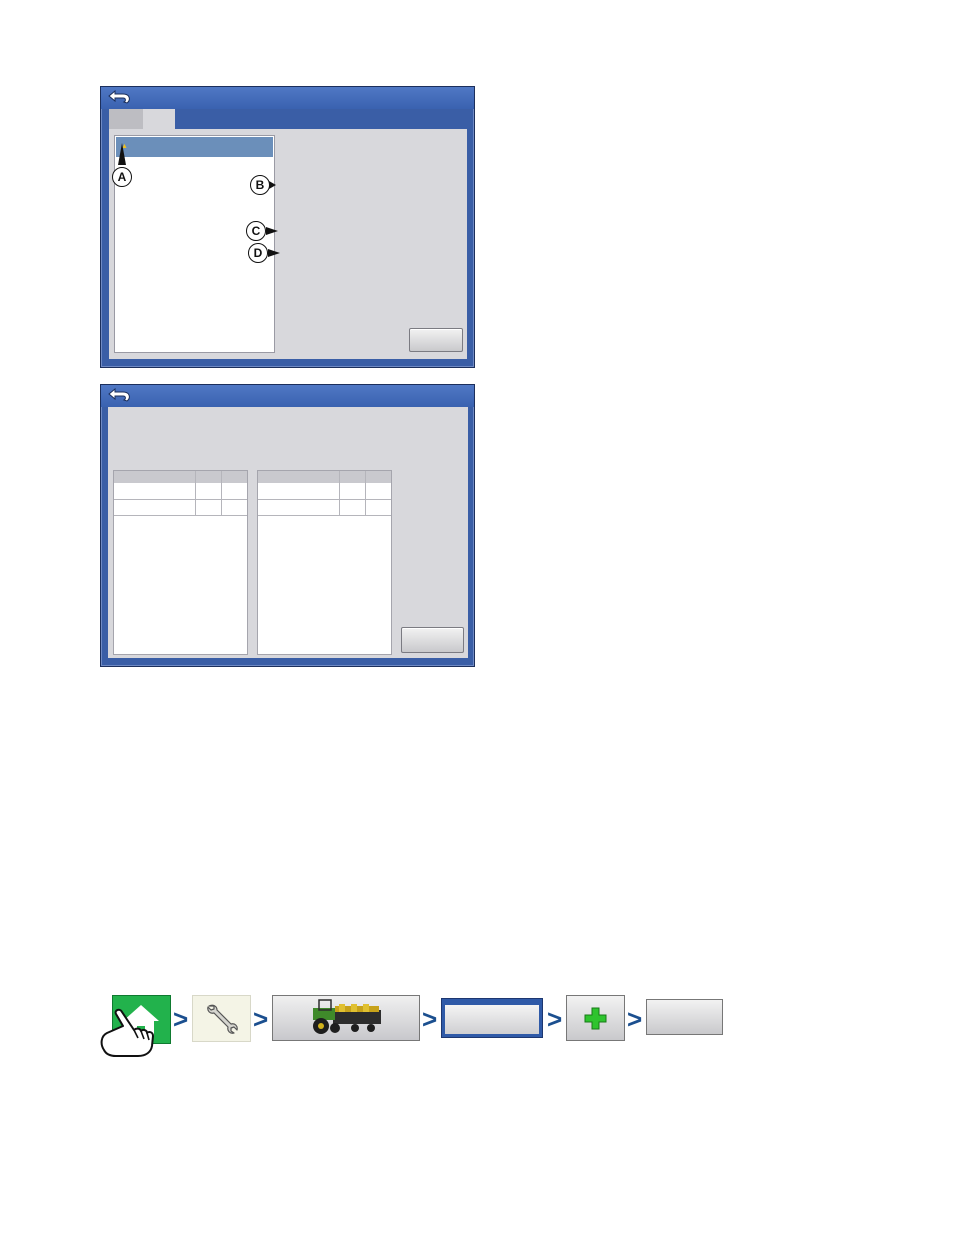  What do you see at coordinates (432, 640) in the screenshot?
I see `summary-button` at bounding box center [432, 640].